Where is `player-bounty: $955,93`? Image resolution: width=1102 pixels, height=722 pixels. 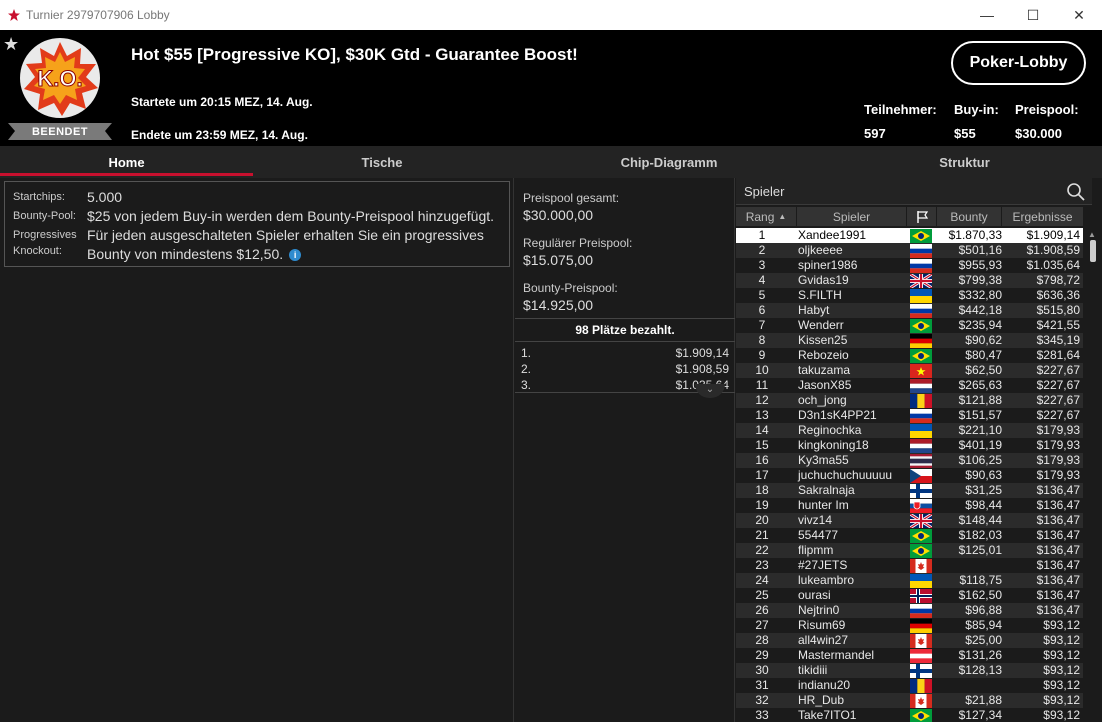
player-bounty: $955,93 is located at coordinates (980, 265).